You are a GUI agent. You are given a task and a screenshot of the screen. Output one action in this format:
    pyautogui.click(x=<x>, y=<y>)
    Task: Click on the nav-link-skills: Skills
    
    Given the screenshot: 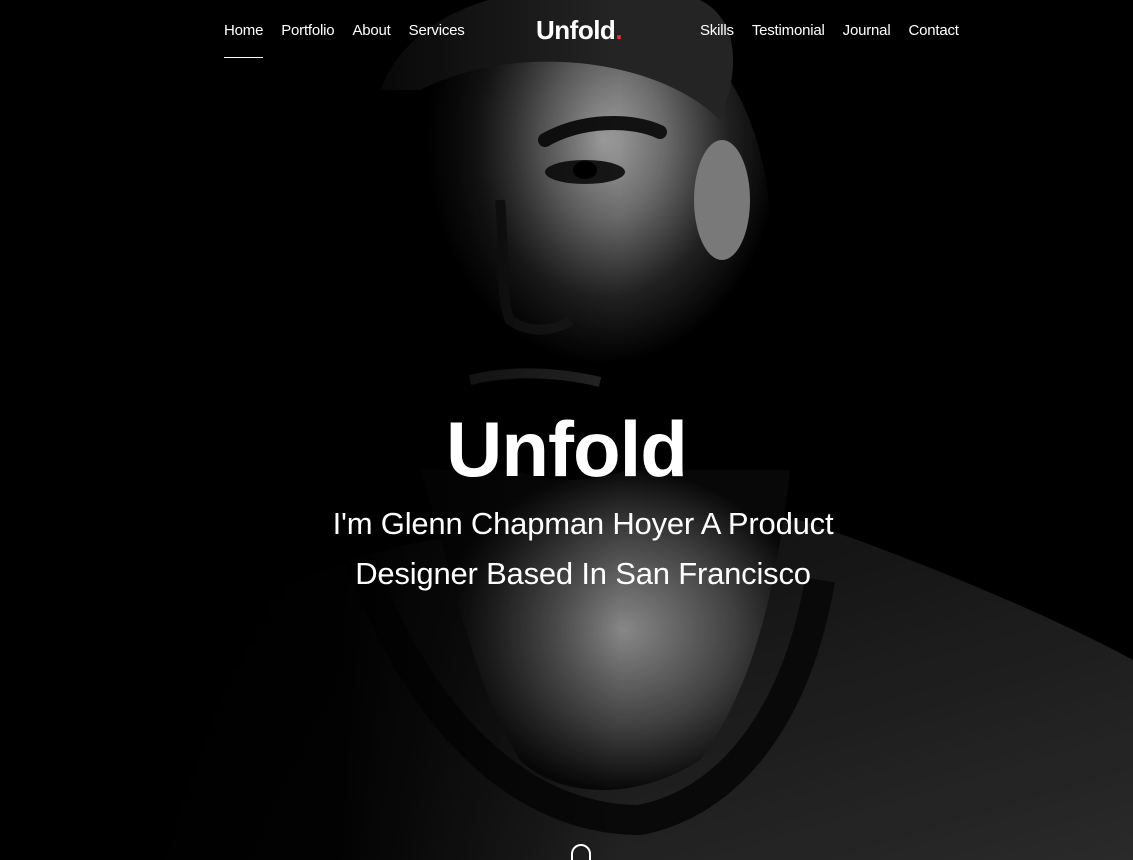 What is the action you would take?
    pyautogui.click(x=717, y=33)
    